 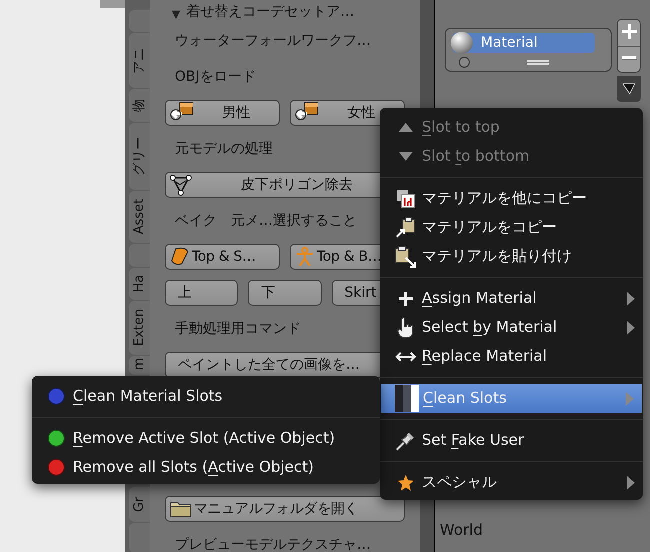 What do you see at coordinates (180, 257) in the screenshot?
I see `cloth-icon` at bounding box center [180, 257].